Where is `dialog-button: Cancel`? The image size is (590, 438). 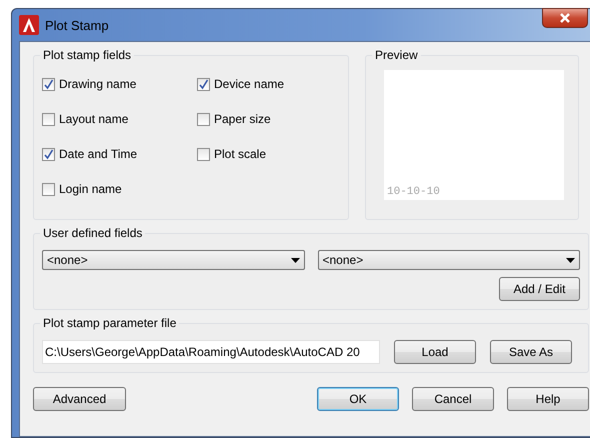 dialog-button: Cancel is located at coordinates (453, 399).